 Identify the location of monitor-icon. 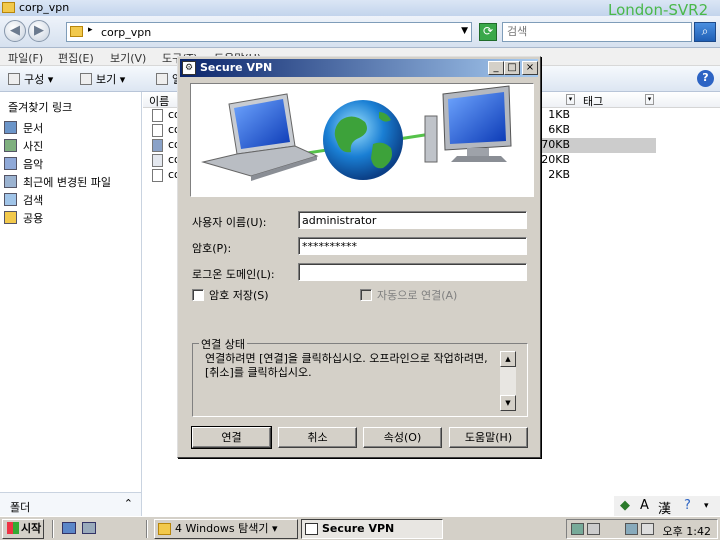
(631, 529).